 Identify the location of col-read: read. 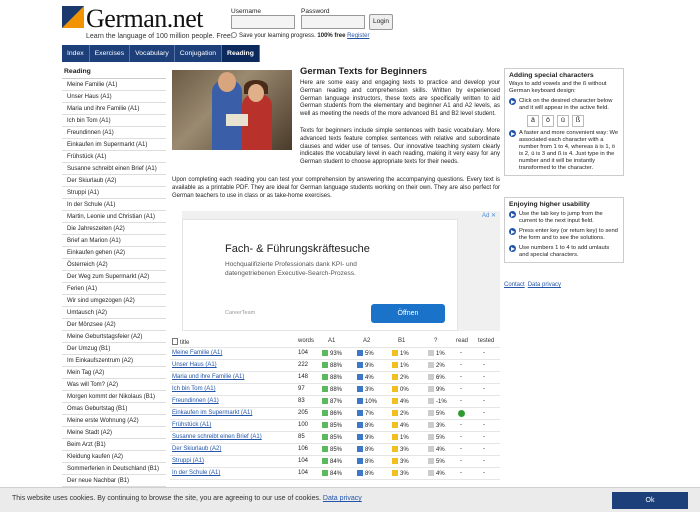
(462, 341).